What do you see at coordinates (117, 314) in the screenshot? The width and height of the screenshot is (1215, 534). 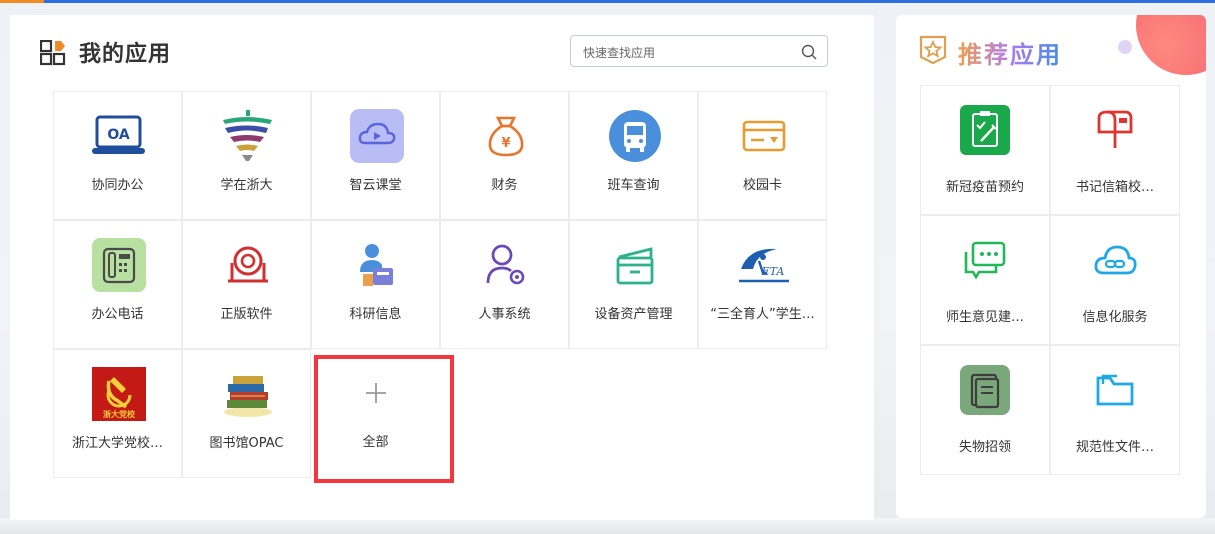 I see `app-label: 办公电话` at bounding box center [117, 314].